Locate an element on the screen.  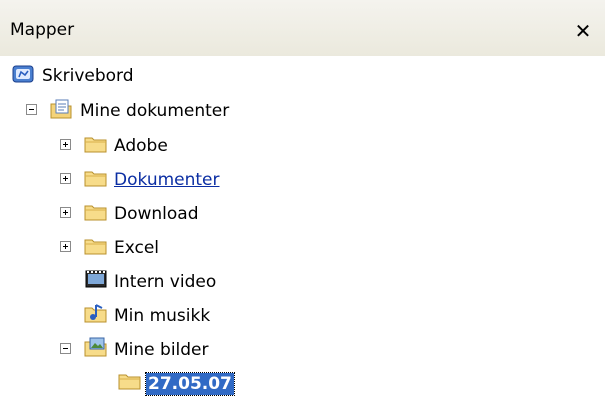
desktop-icon is located at coordinates (23, 74).